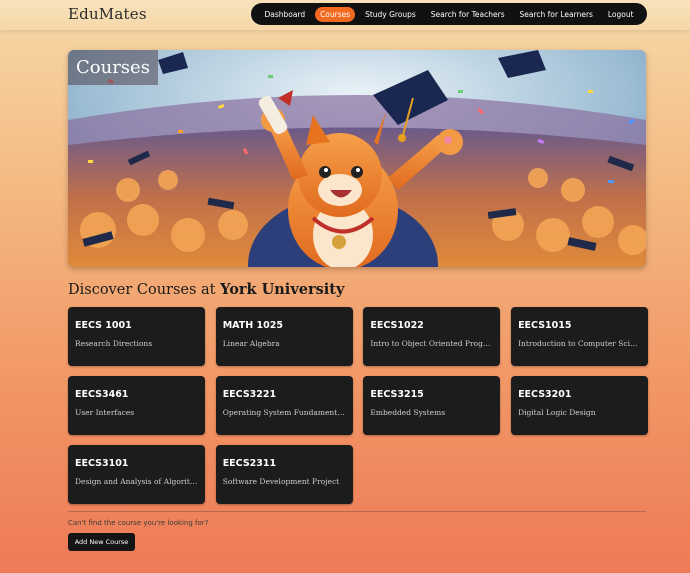 The width and height of the screenshot is (690, 573). I want to click on add-course-button: Add New Course, so click(101, 542).